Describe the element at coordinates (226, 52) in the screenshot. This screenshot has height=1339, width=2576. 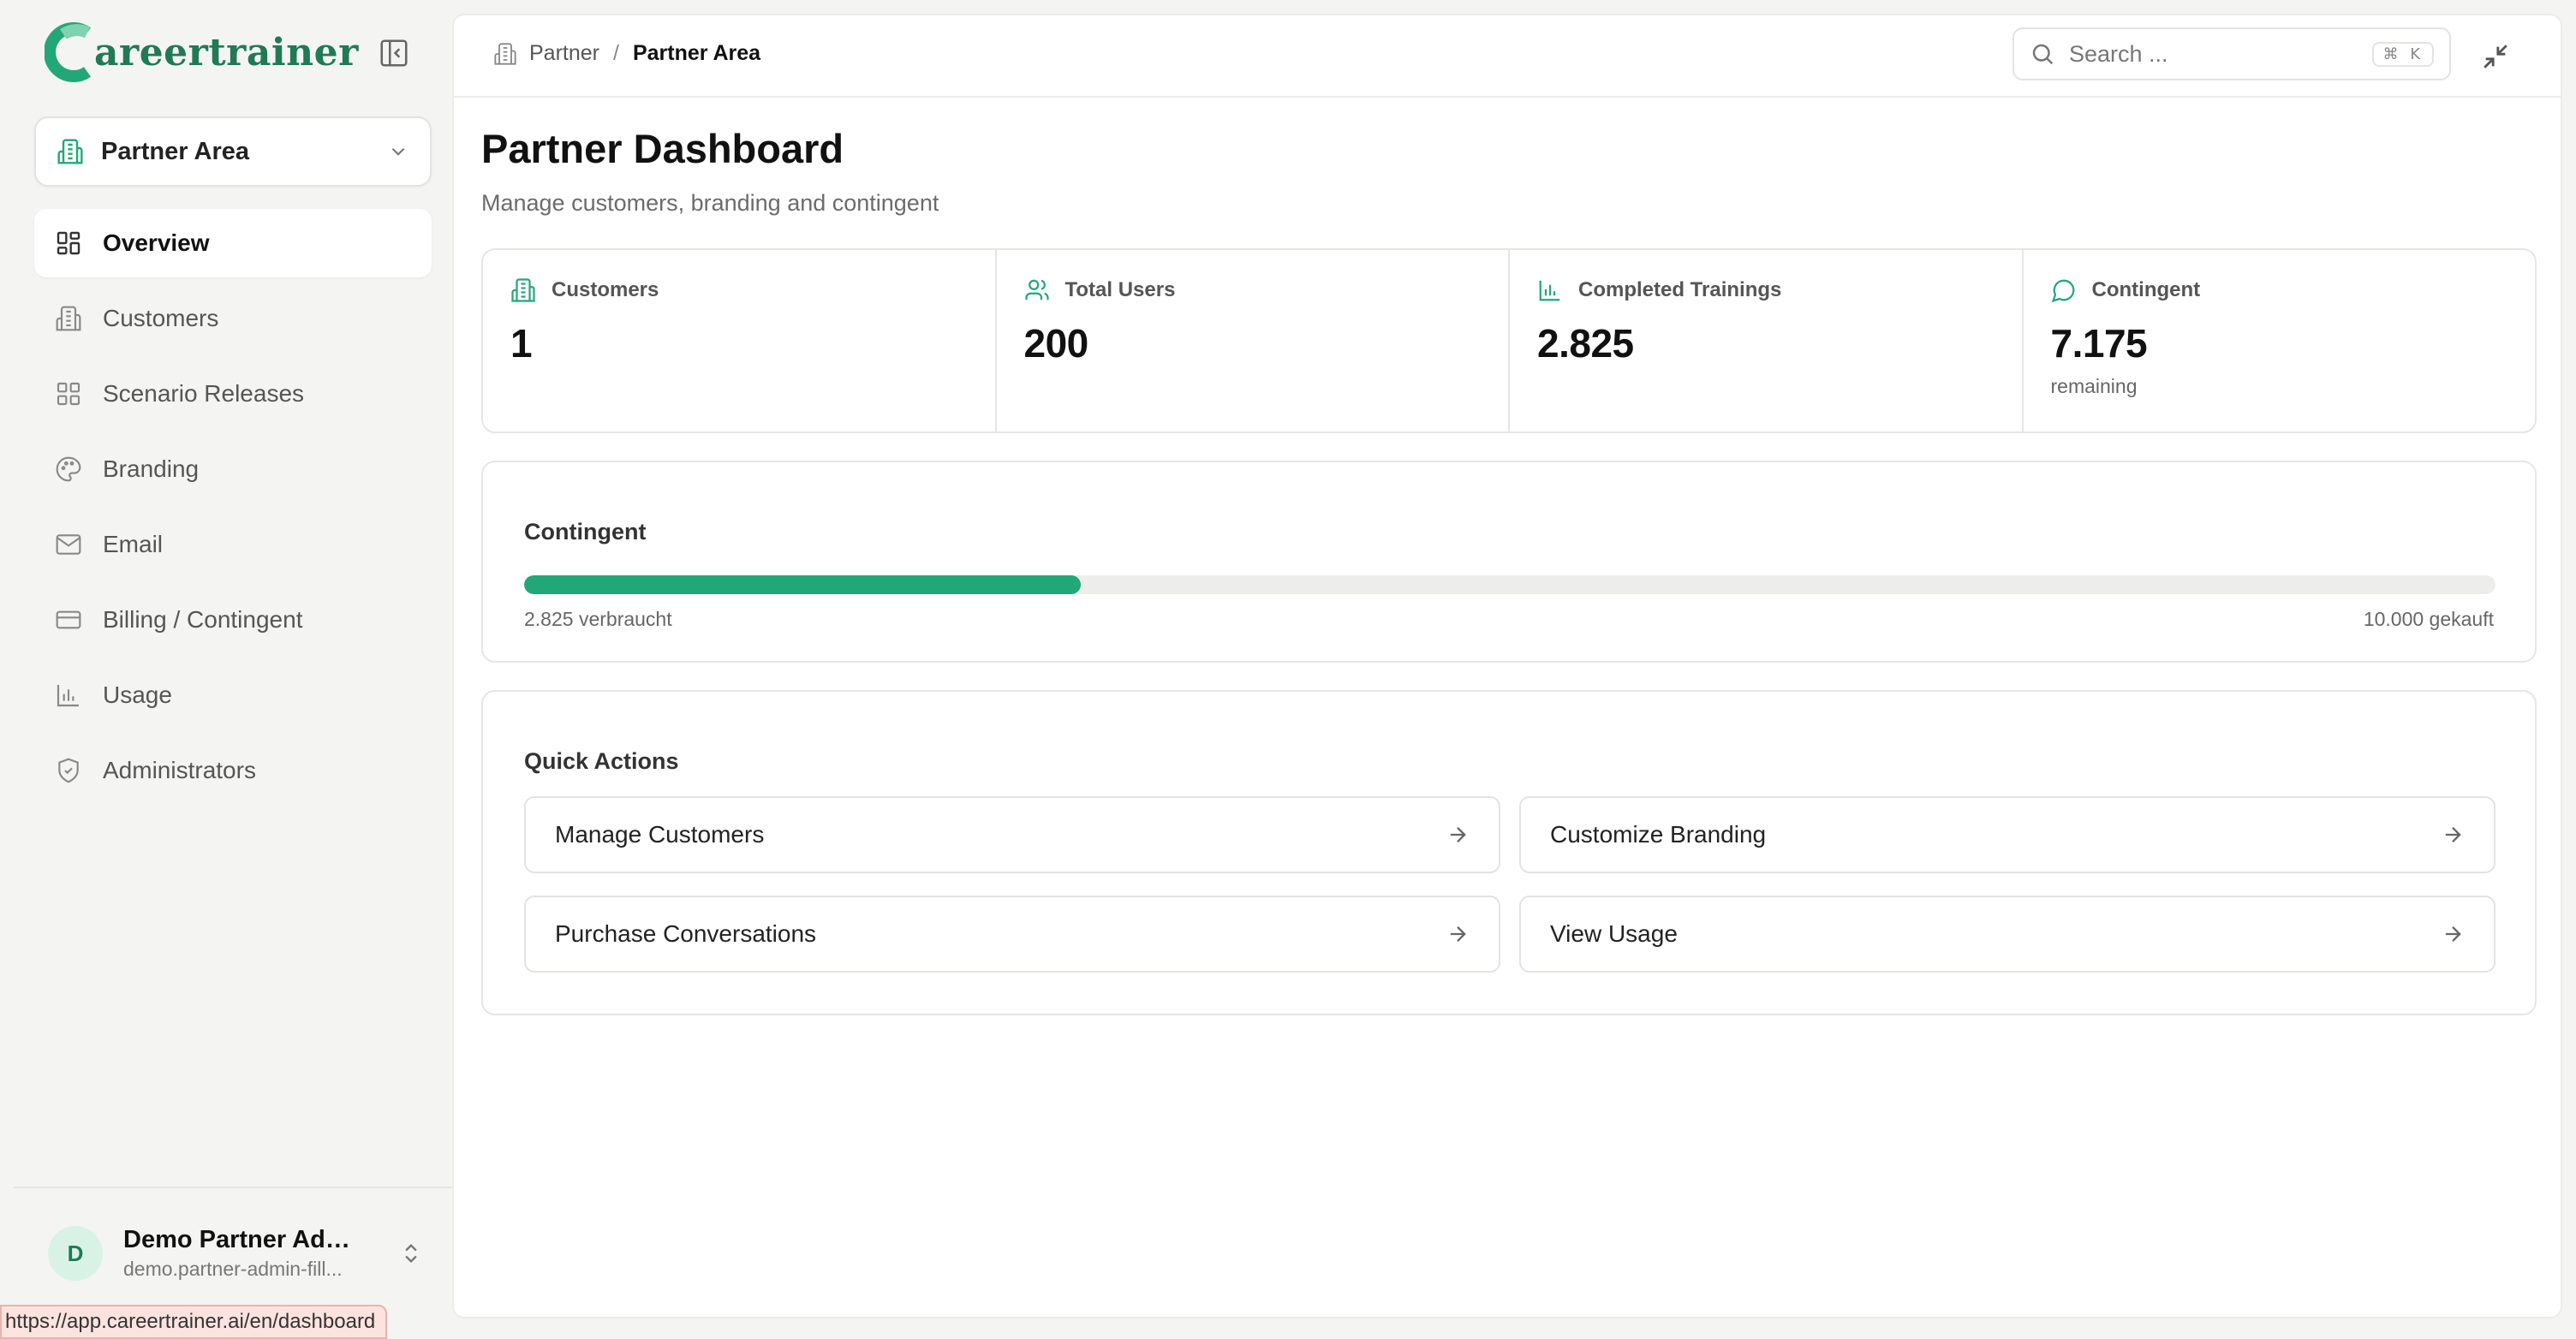
I see `logo-text: areertrainer` at that location.